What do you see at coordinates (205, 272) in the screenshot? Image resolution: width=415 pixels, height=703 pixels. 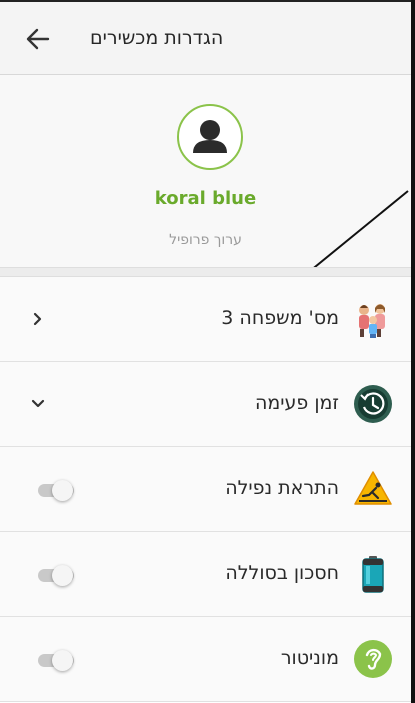 I see `section-divider` at bounding box center [205, 272].